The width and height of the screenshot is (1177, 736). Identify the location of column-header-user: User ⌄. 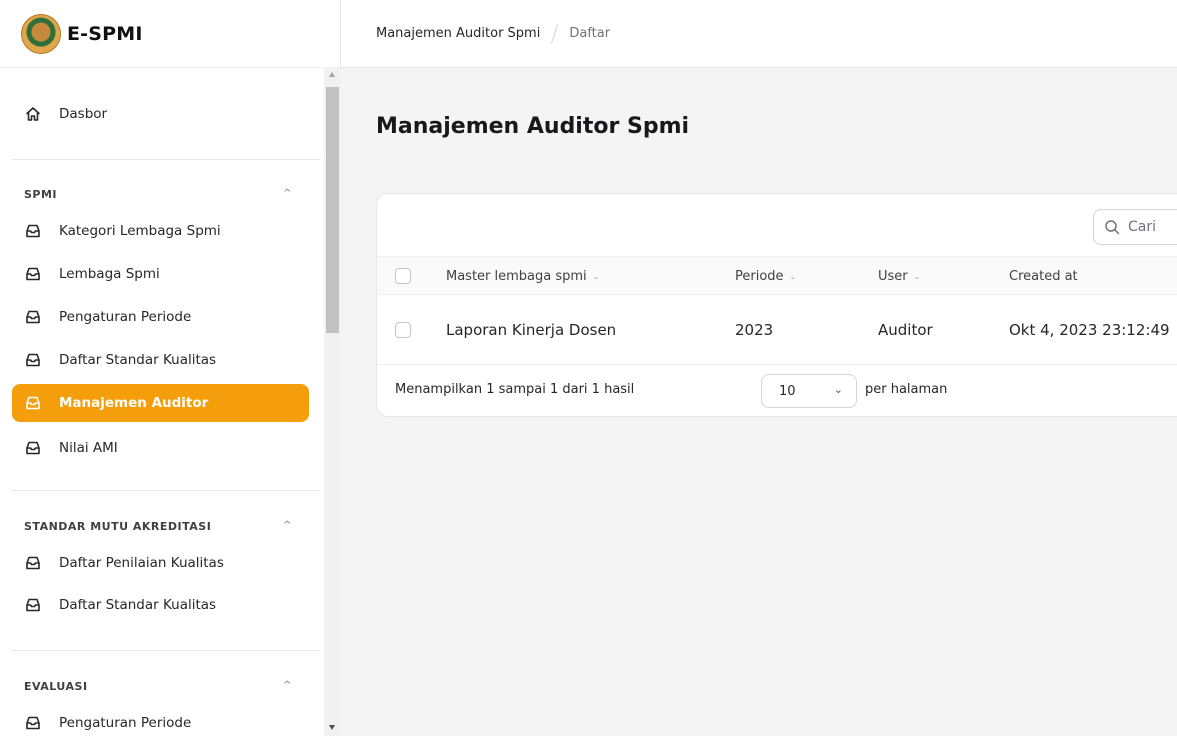
(899, 276).